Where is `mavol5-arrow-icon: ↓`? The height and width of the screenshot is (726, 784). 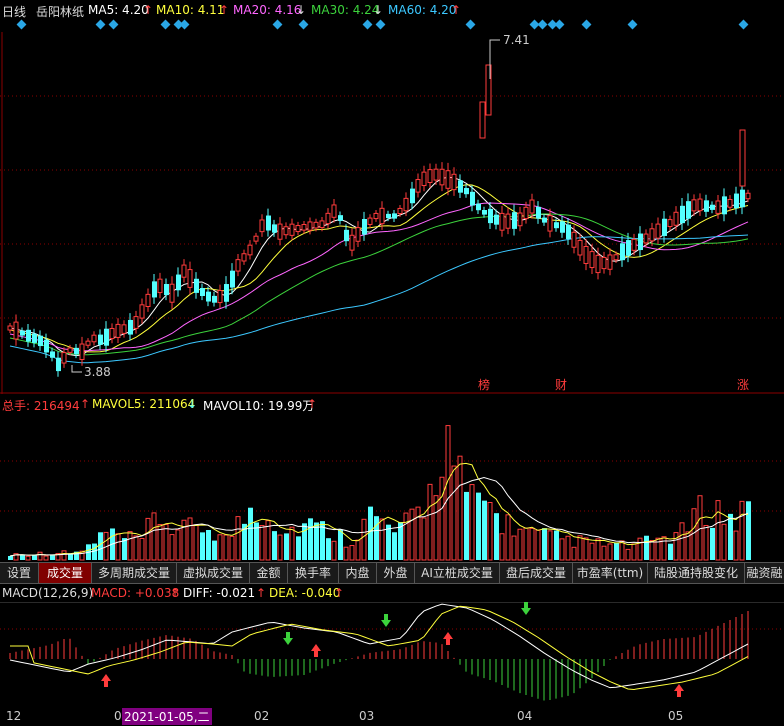
mavol5-arrow-icon: ↓ is located at coordinates (192, 404).